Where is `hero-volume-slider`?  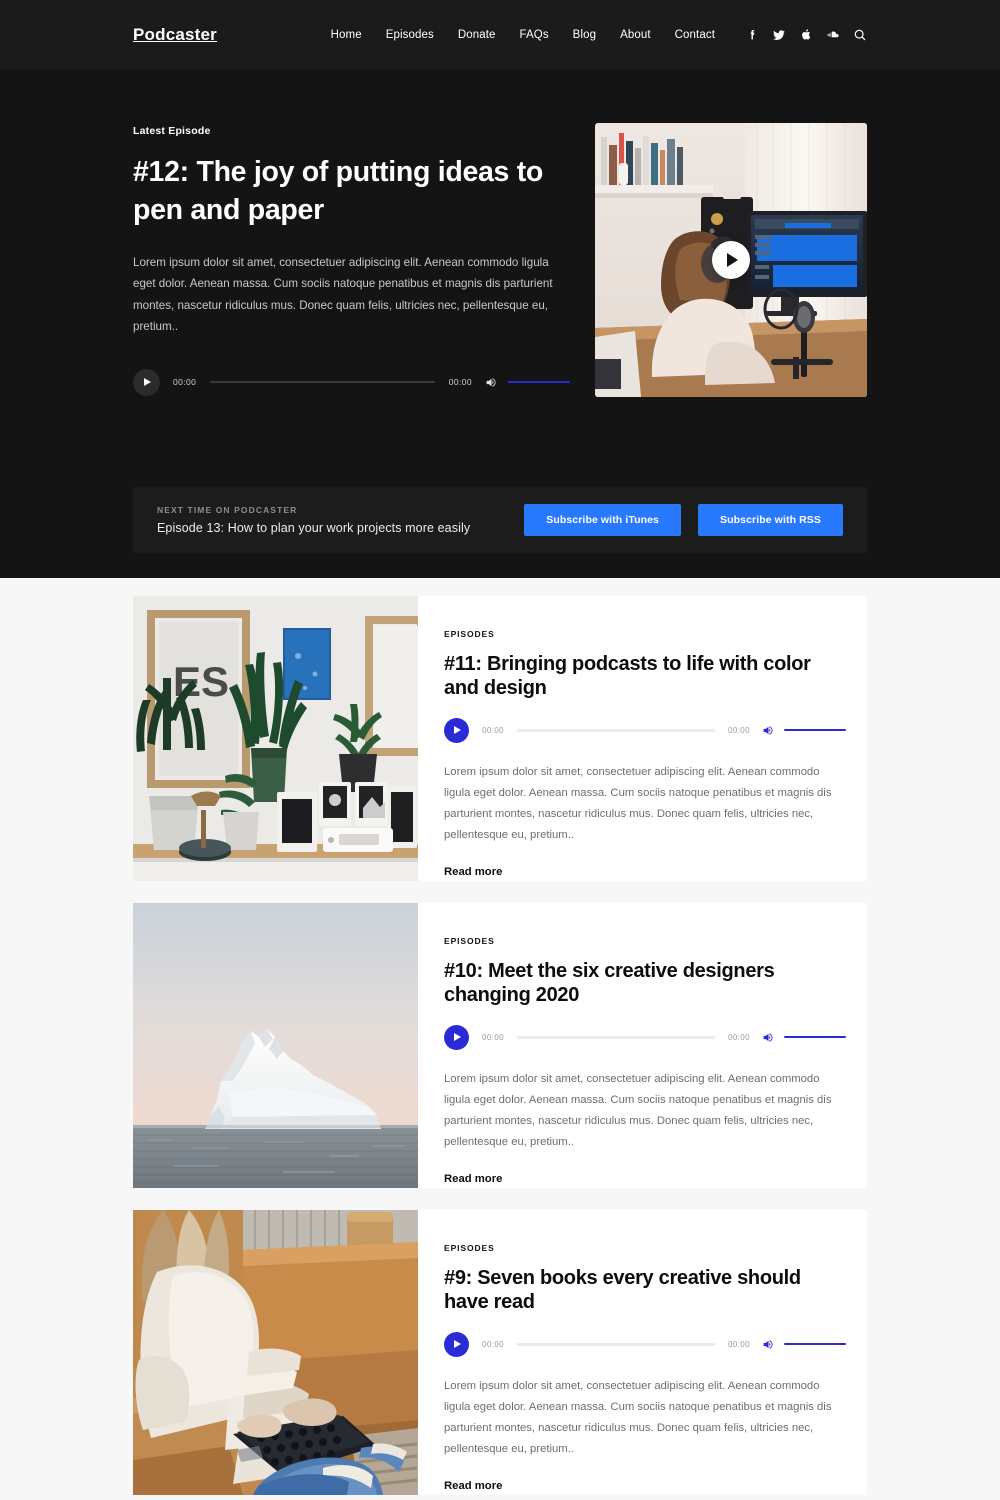 hero-volume-slider is located at coordinates (539, 382).